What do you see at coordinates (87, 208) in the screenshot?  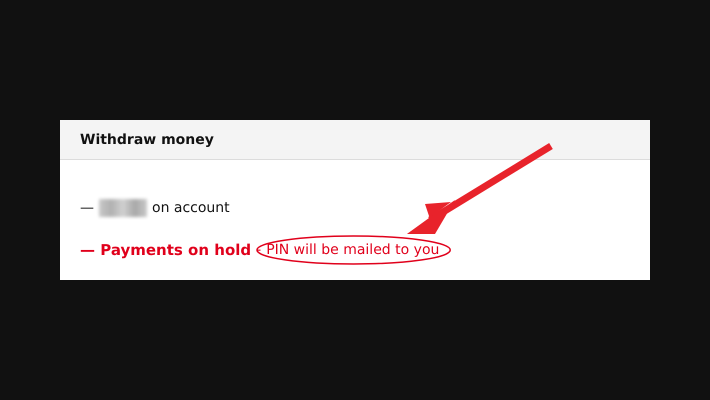 I see `dash: —` at bounding box center [87, 208].